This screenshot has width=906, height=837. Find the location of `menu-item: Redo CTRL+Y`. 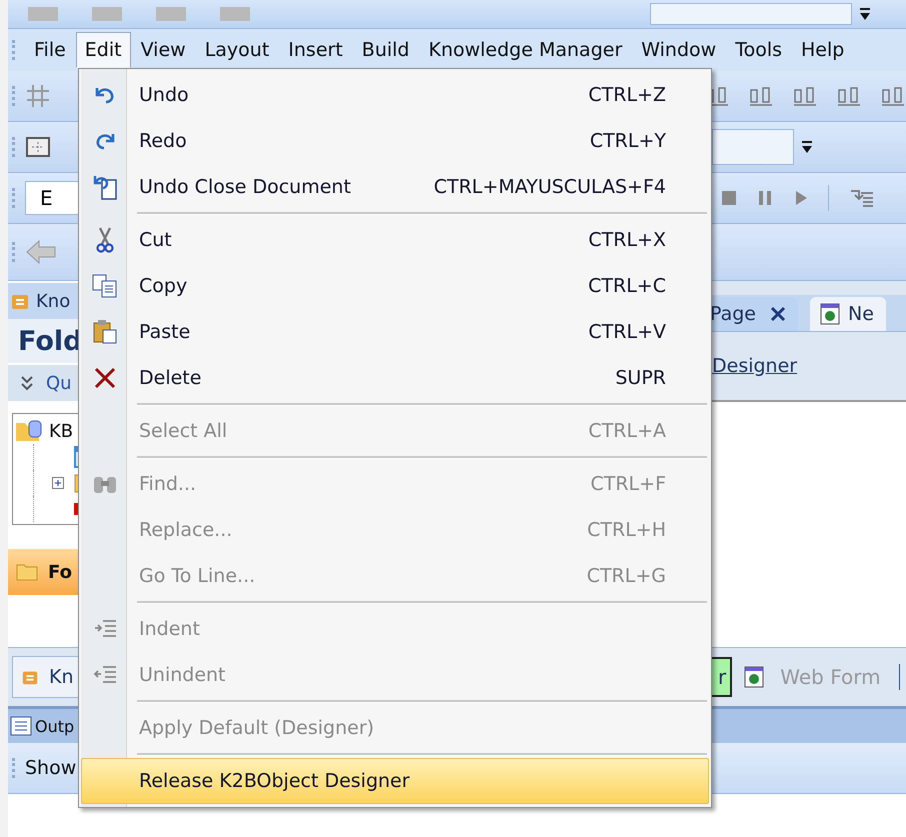

menu-item: Redo CTRL+Y is located at coordinates (395, 141).